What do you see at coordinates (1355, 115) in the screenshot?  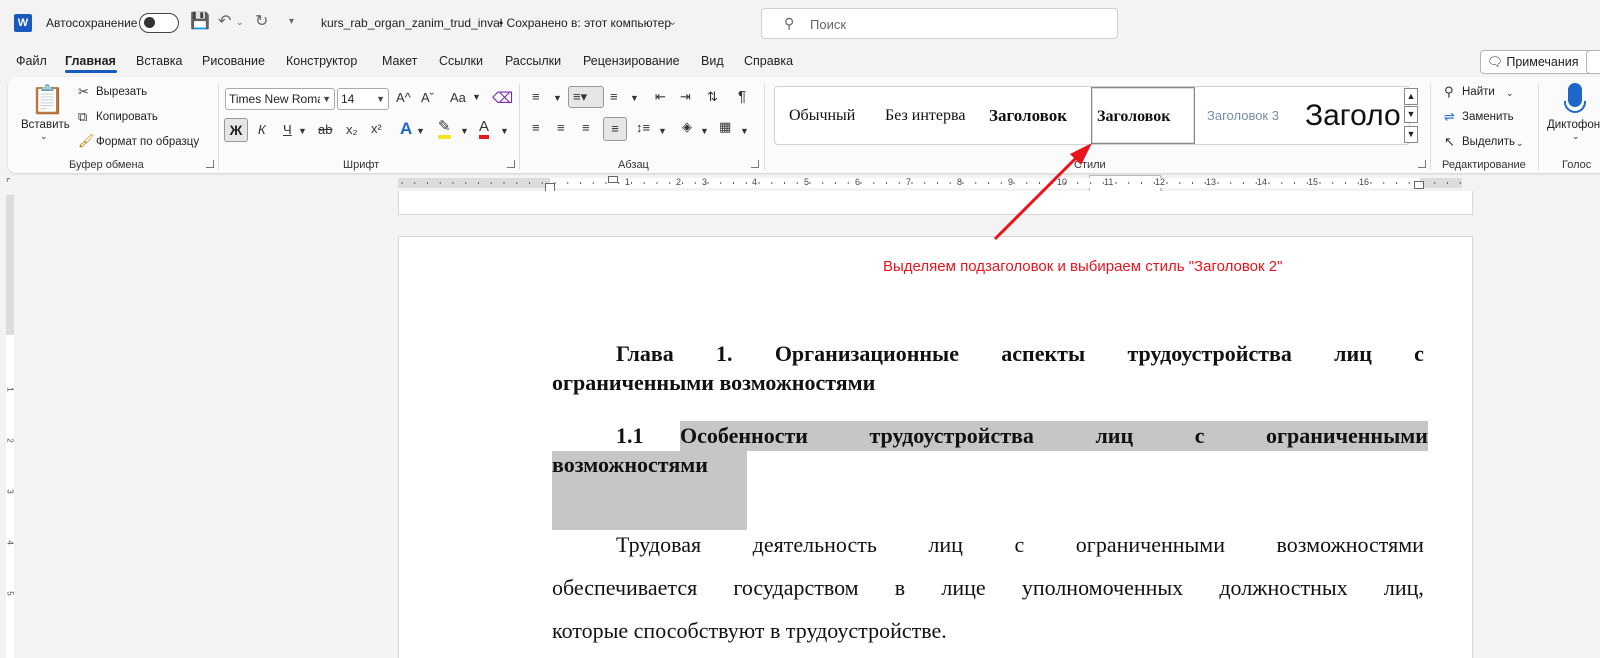 I see `style-title: Заголо` at bounding box center [1355, 115].